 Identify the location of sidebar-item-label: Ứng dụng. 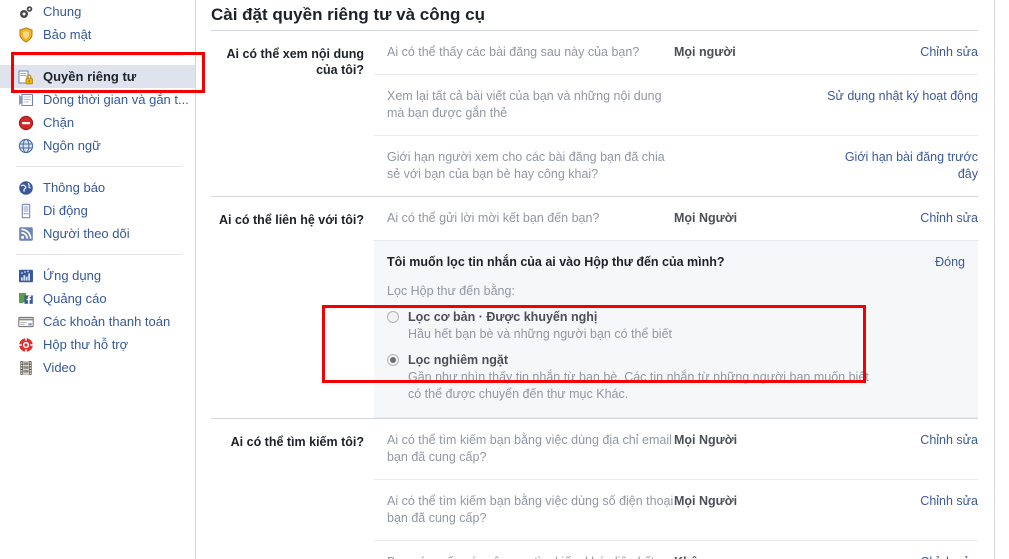
(72, 275).